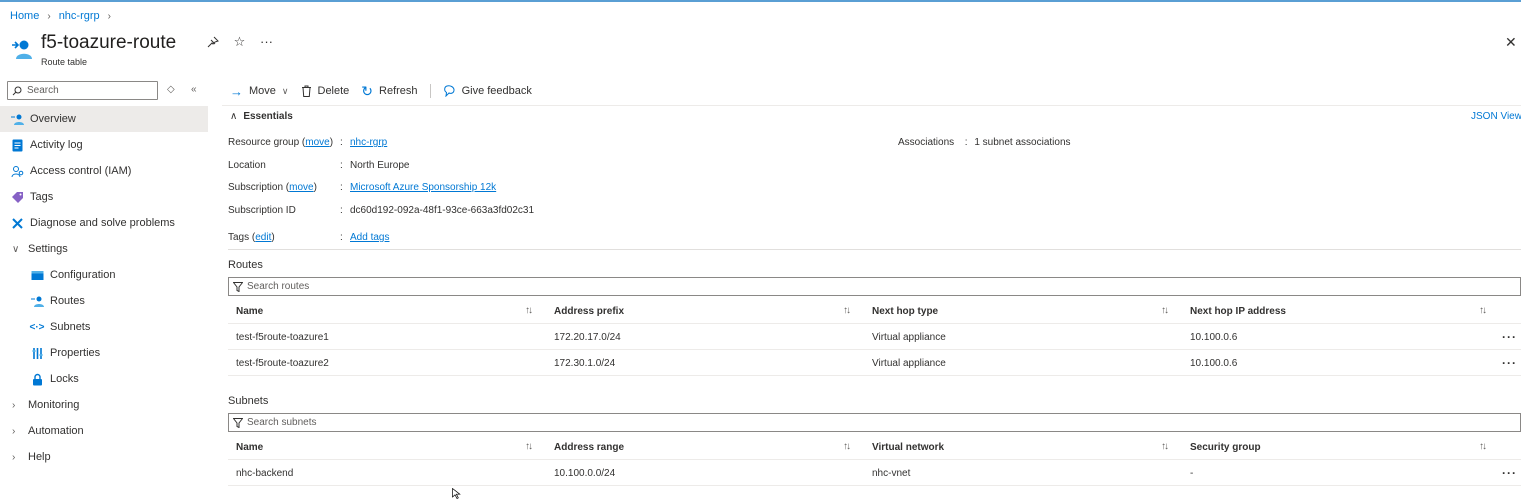 The height and width of the screenshot is (499, 1521). I want to click on column-header-security-group: Security group, so click(1225, 447).